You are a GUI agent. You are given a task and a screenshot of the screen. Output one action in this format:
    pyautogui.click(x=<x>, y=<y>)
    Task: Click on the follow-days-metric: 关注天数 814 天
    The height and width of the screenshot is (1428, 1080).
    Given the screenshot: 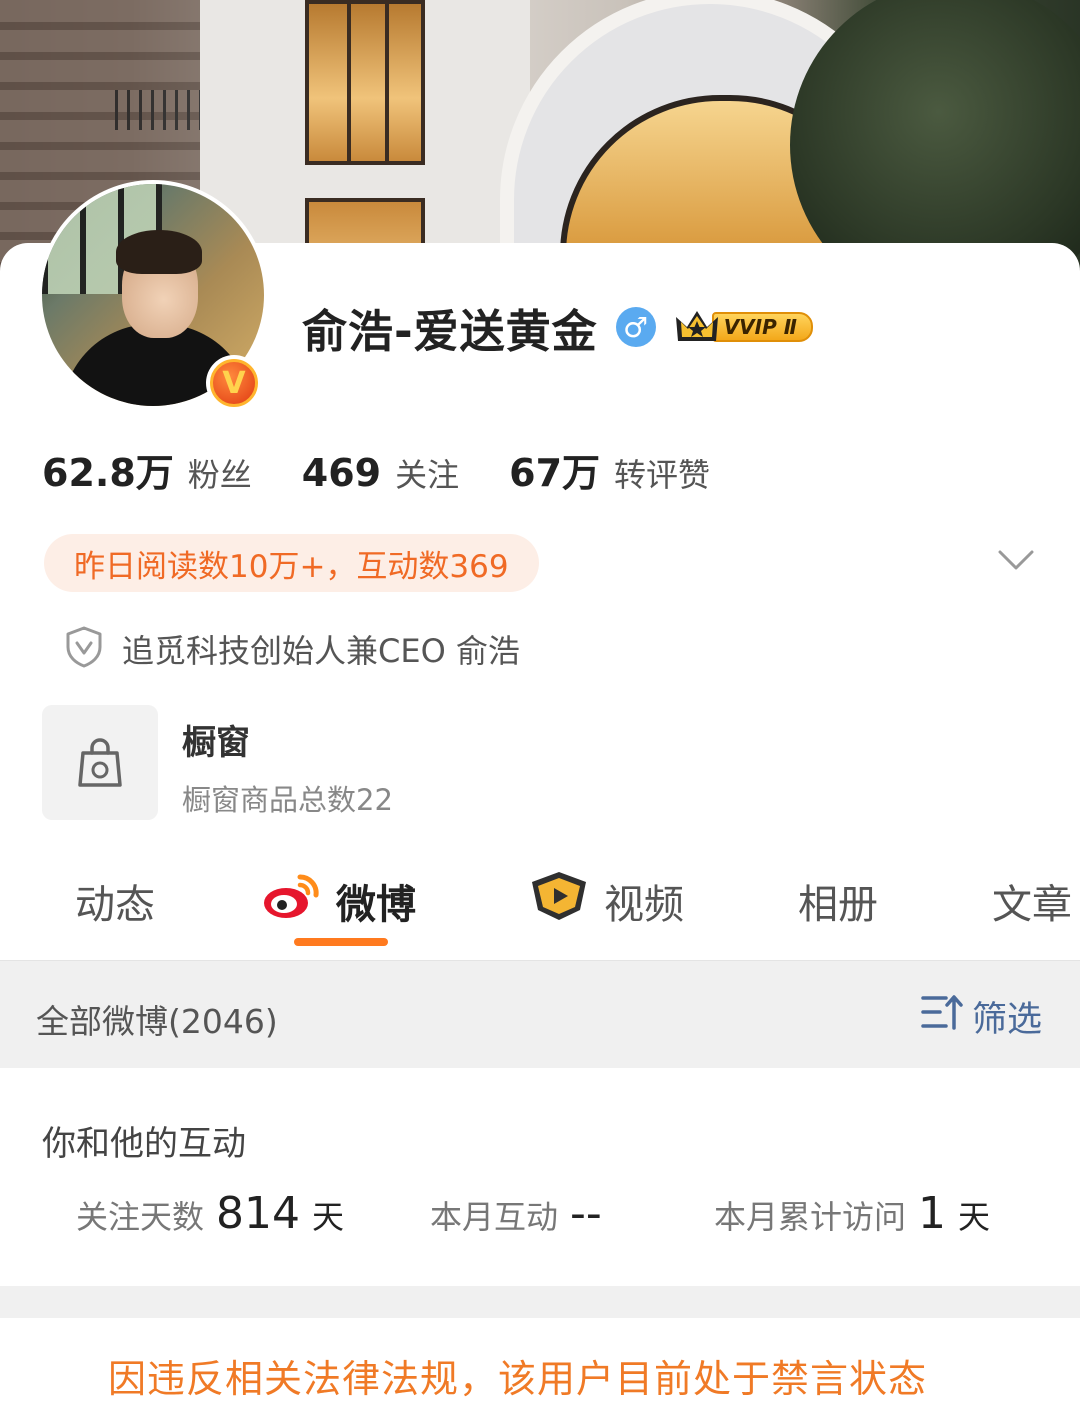 What is the action you would take?
    pyautogui.click(x=210, y=1213)
    